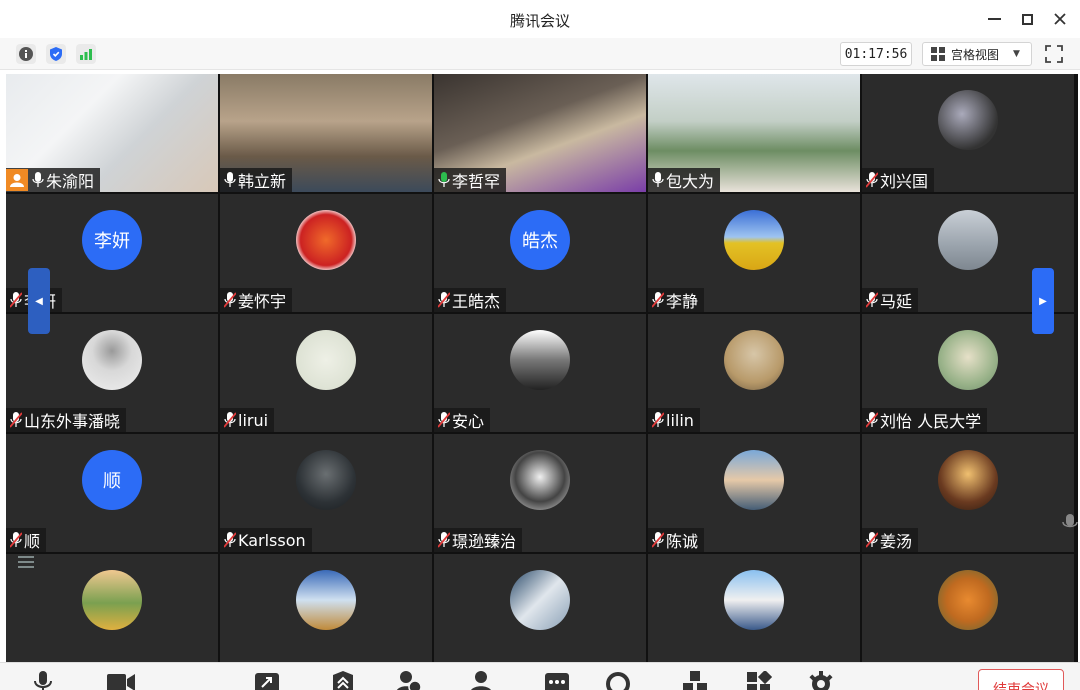 This screenshot has width=1080, height=690. I want to click on participant-name: Karlsson, so click(272, 540).